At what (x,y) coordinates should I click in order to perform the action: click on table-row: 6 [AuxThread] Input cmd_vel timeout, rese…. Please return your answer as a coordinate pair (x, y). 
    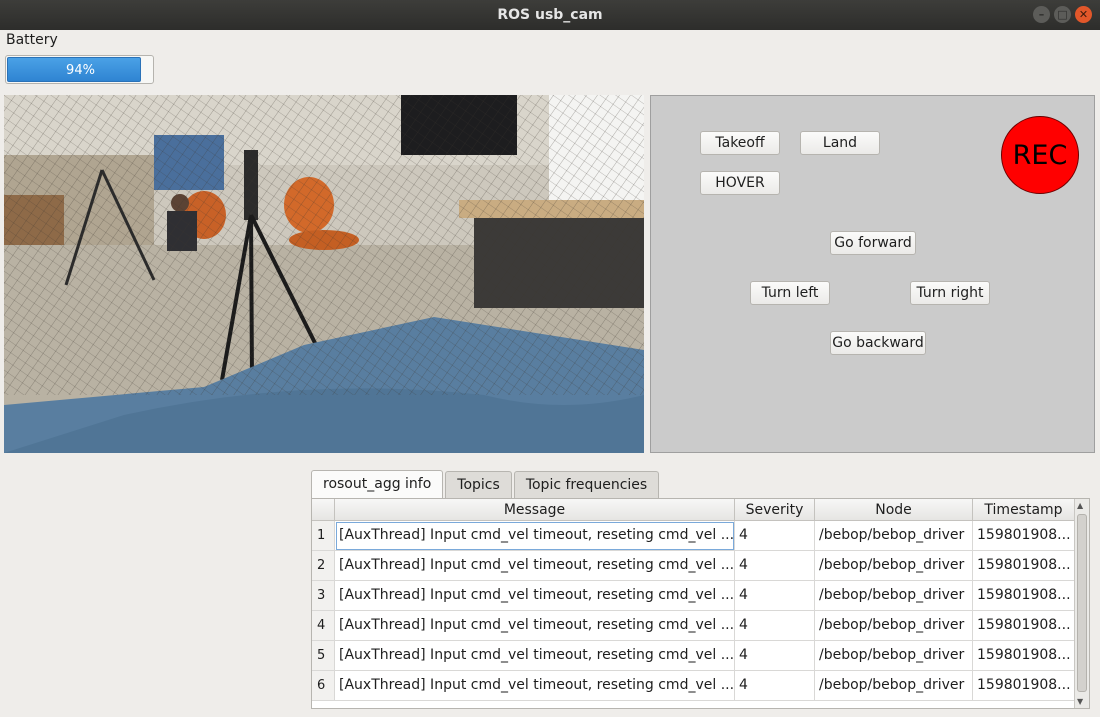
    Looking at the image, I should click on (693, 686).